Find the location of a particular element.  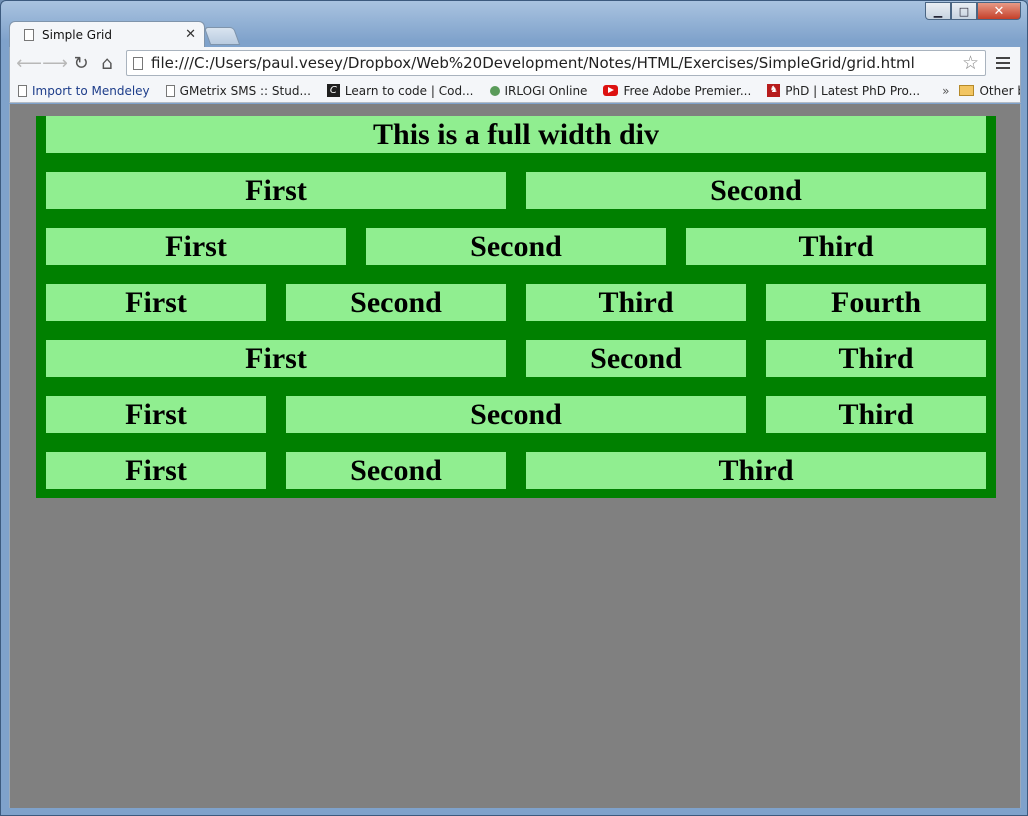

reload-icon: ↻ is located at coordinates (81, 63).